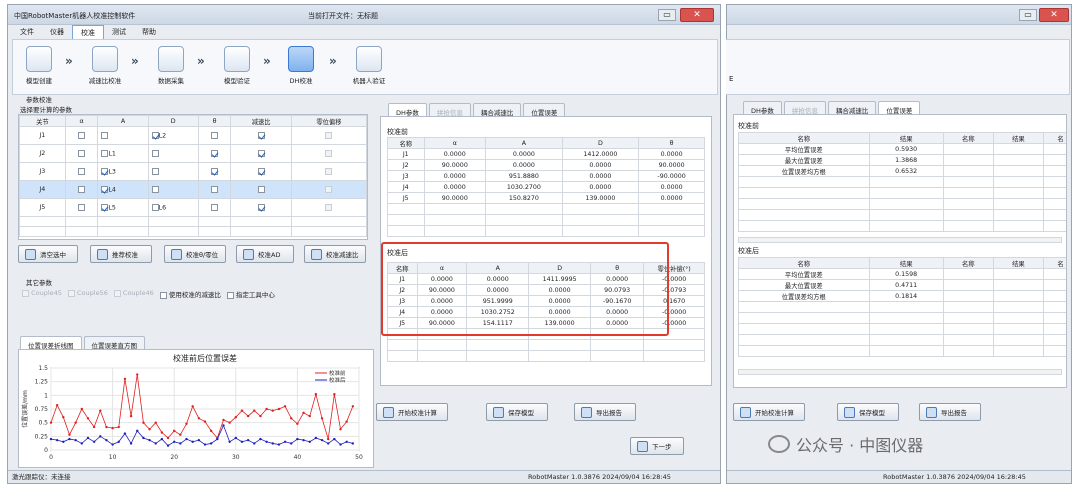 This screenshot has width=1080, height=489. What do you see at coordinates (906, 149) in the screenshot?
I see `table-cell: 0.5930` at bounding box center [906, 149].